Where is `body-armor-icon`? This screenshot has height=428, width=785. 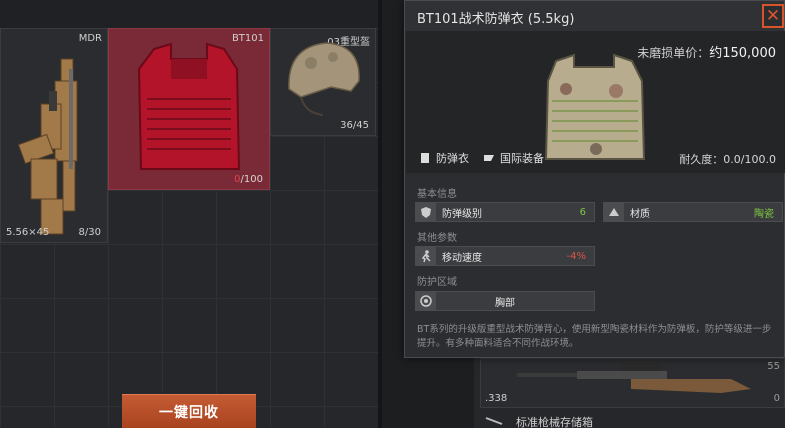 body-armor-icon is located at coordinates (426, 301).